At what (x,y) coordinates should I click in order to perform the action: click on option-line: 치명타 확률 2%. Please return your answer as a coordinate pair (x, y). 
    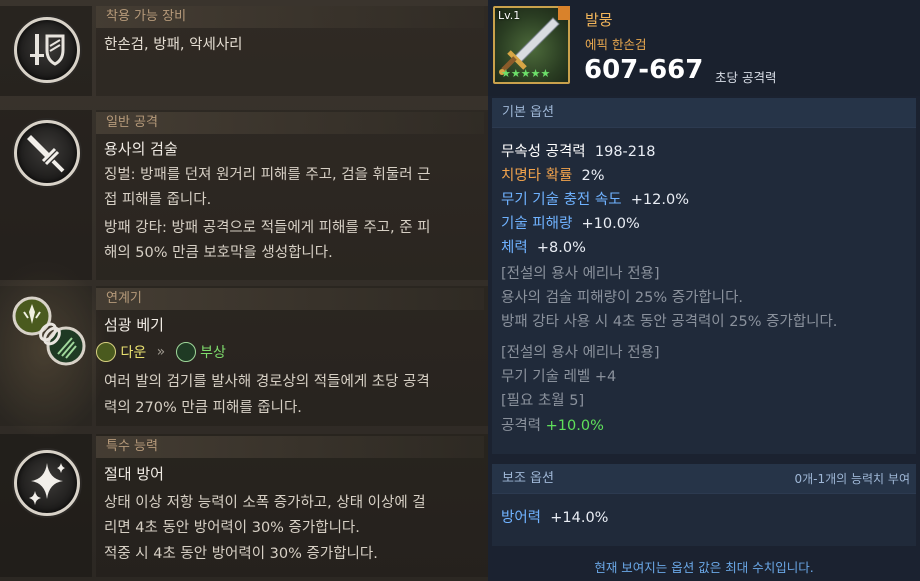
    Looking at the image, I should click on (553, 176).